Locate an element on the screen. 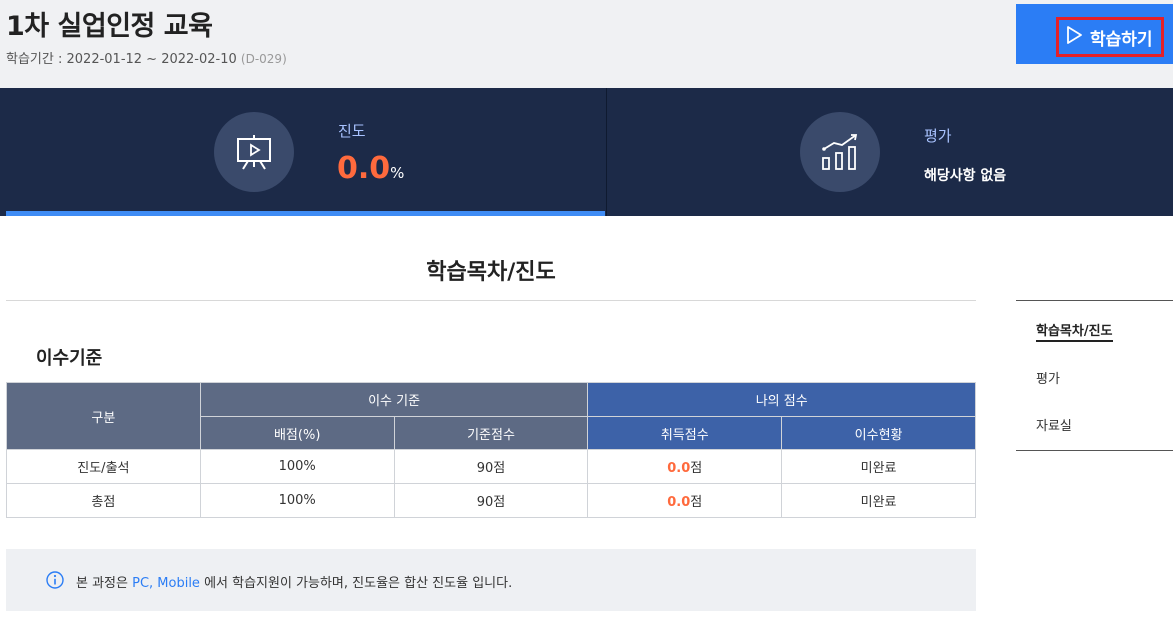 The height and width of the screenshot is (618, 1173). info-icon is located at coordinates (55, 580).